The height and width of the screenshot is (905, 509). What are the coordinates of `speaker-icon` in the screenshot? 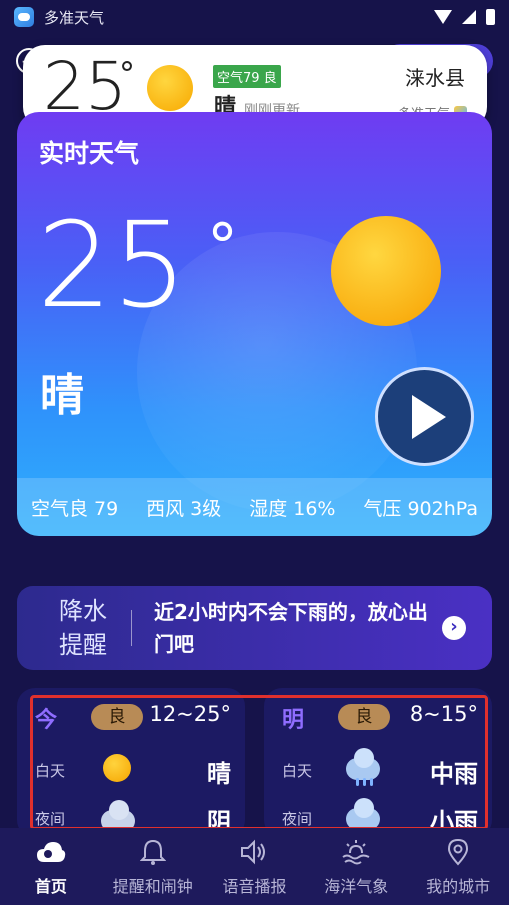 It's located at (254, 852).